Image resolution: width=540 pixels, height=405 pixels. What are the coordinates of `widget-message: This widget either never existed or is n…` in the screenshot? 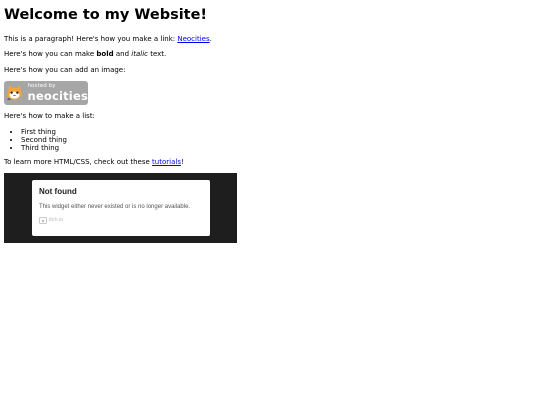 It's located at (115, 206).